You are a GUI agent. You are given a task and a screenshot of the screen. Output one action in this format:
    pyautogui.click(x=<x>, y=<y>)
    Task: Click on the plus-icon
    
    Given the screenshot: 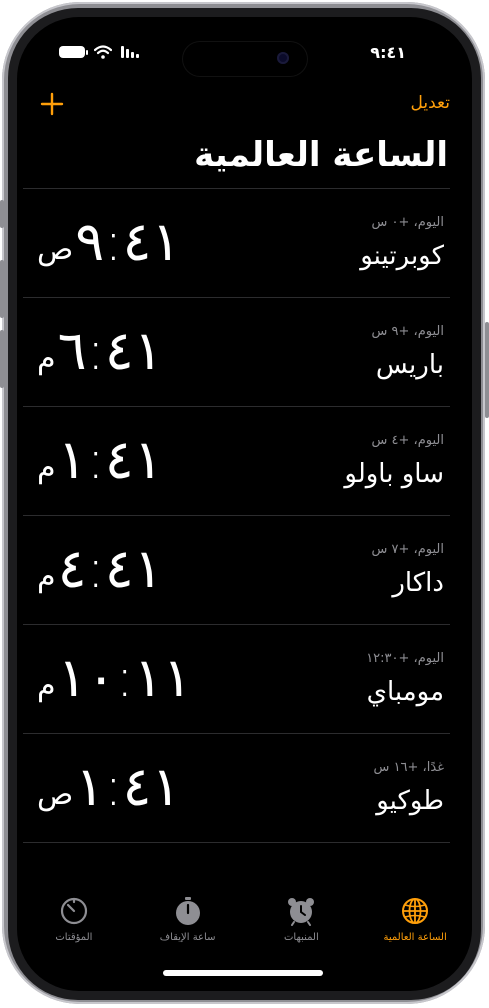 What is the action you would take?
    pyautogui.click(x=52, y=104)
    